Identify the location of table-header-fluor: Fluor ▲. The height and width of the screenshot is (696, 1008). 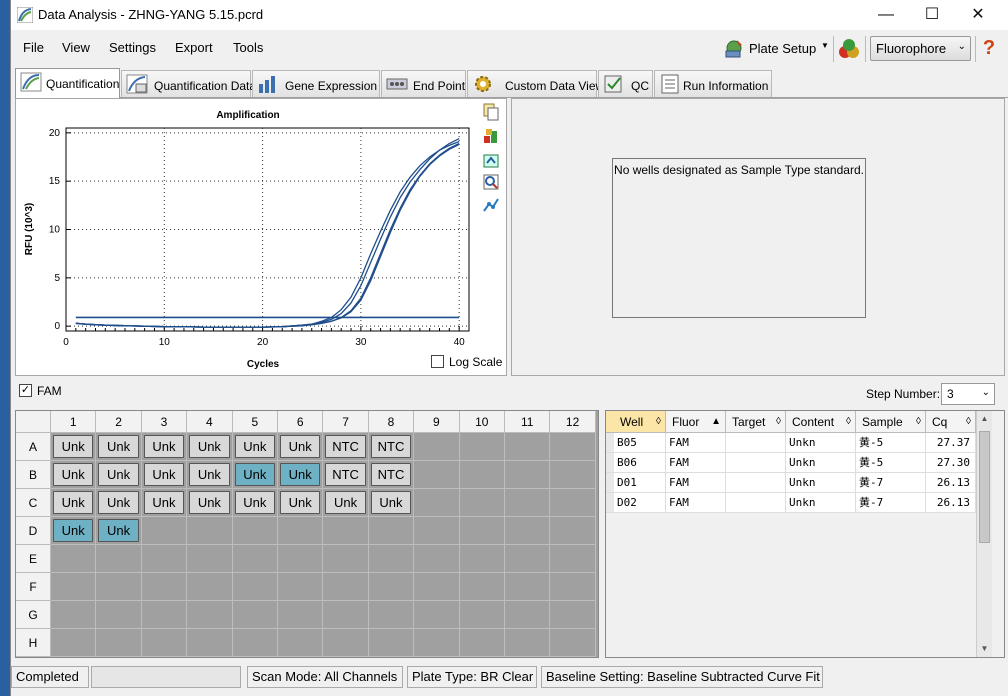
(696, 422).